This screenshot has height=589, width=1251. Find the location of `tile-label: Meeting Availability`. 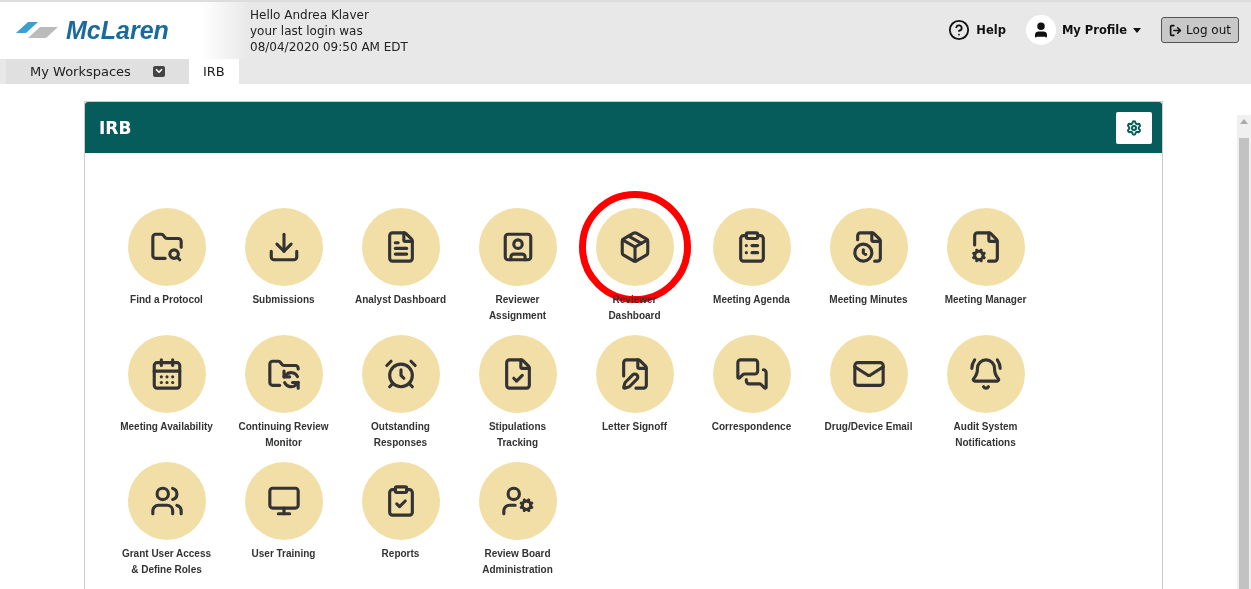

tile-label: Meeting Availability is located at coordinates (166, 427).